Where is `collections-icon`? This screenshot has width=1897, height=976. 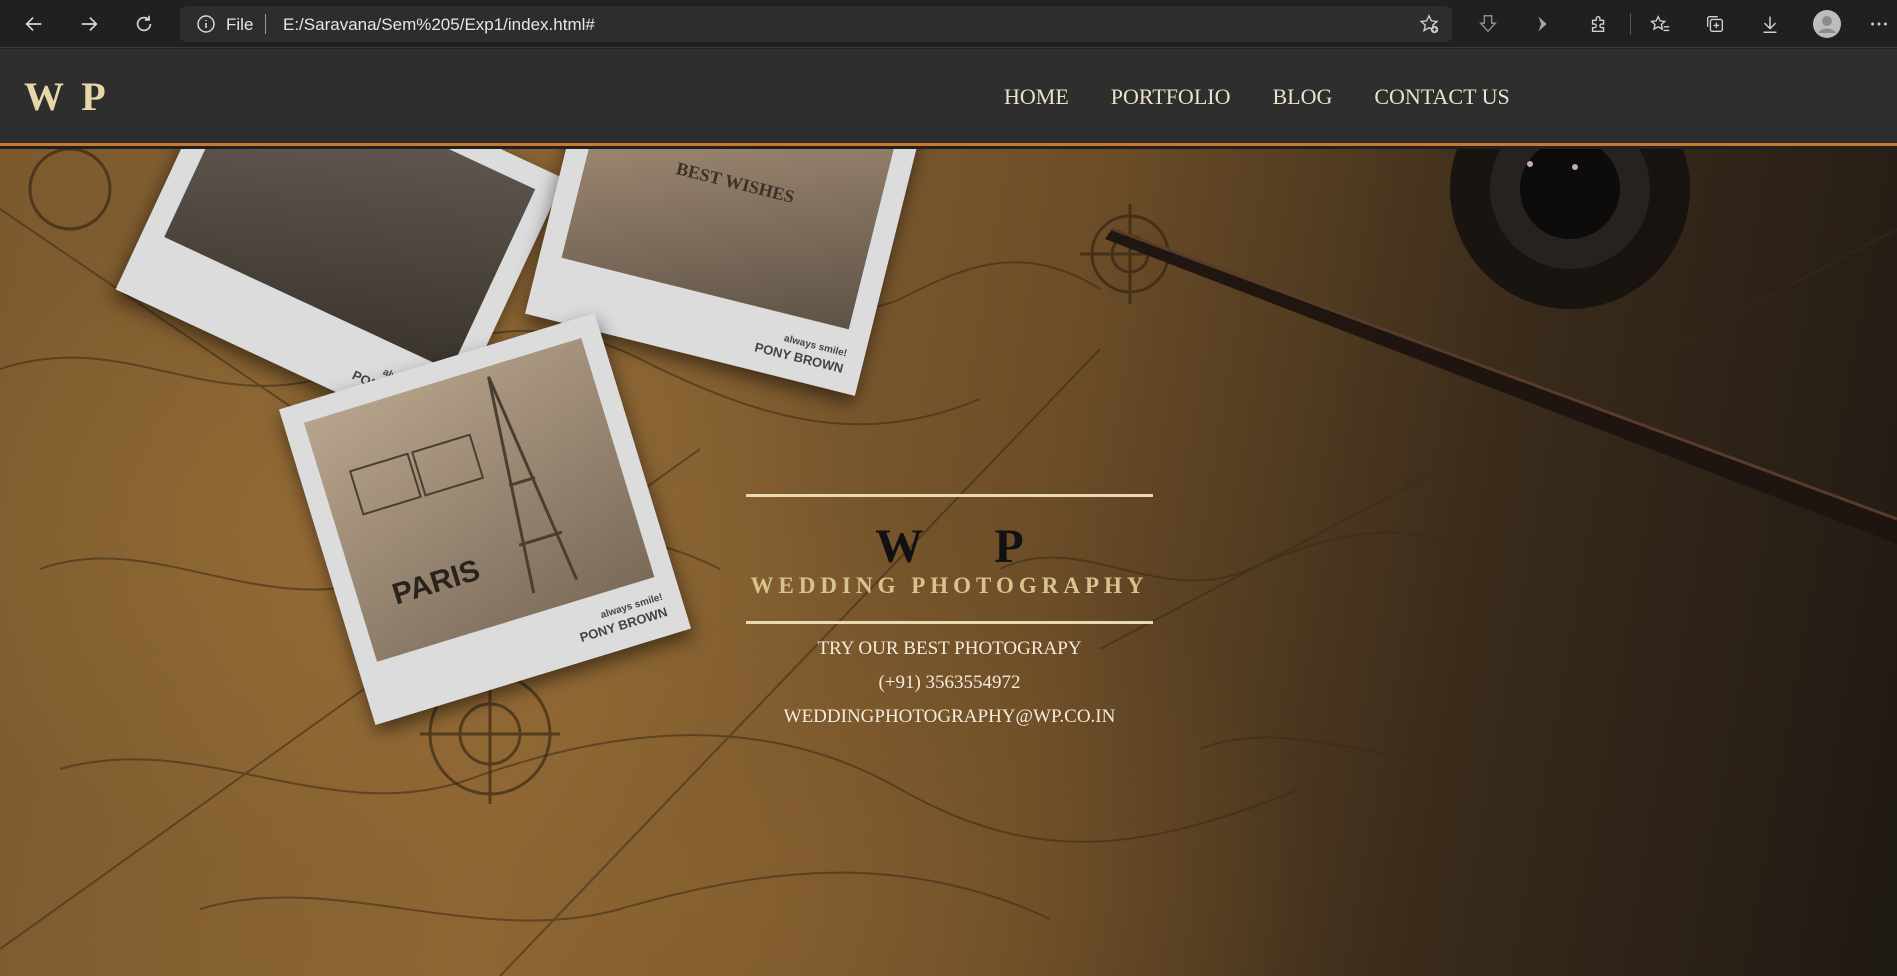 collections-icon is located at coordinates (1715, 24).